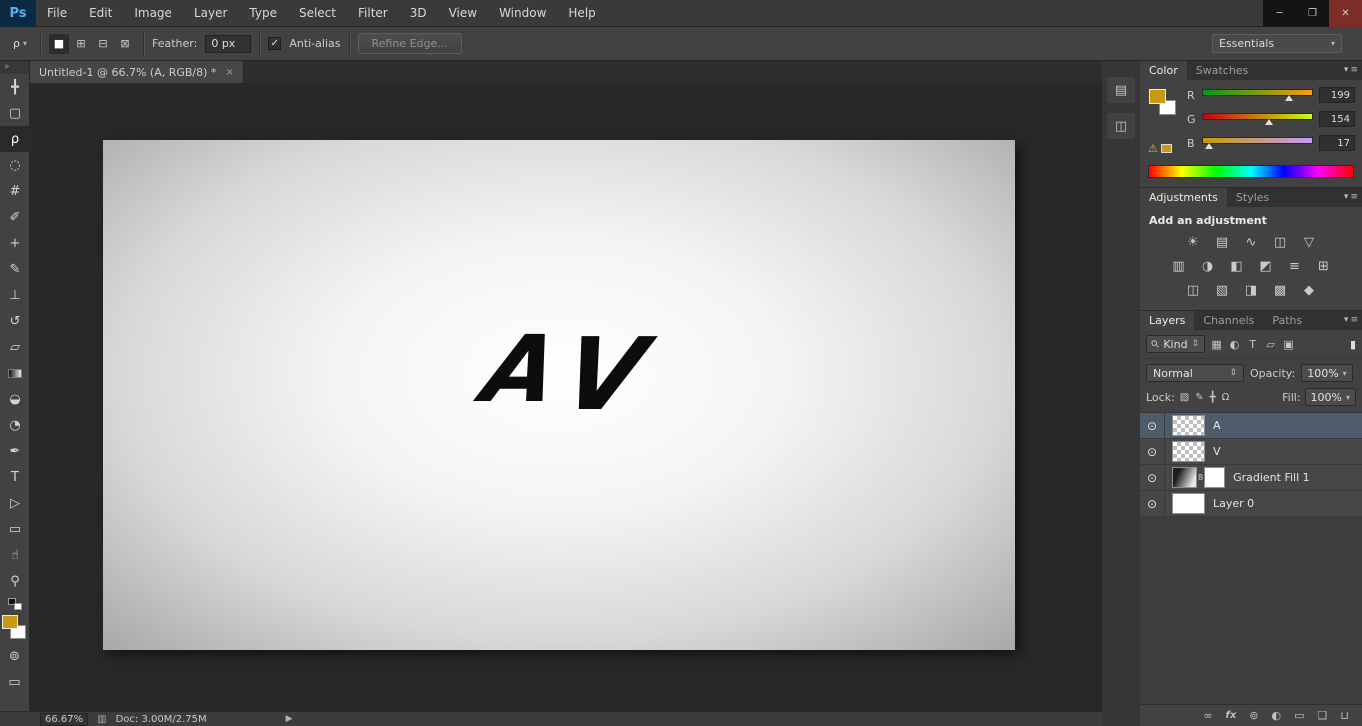 The height and width of the screenshot is (726, 1362). What do you see at coordinates (1309, 242) in the screenshot?
I see `vibrance-button: ▽` at bounding box center [1309, 242].